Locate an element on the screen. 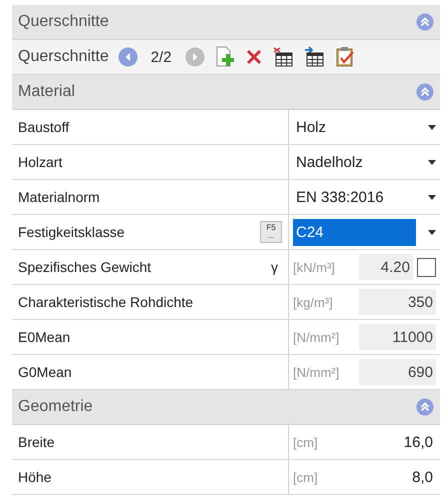 The width and height of the screenshot is (444, 501). value-field: 4.20 is located at coordinates (386, 267).